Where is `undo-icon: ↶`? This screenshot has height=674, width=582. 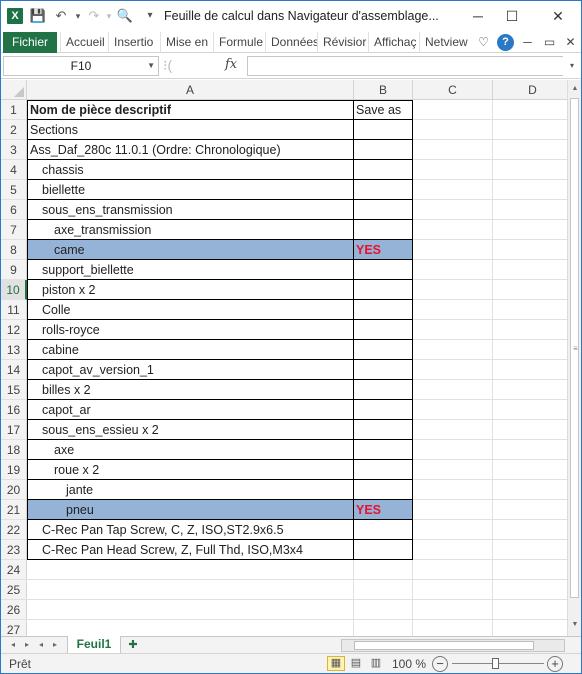 undo-icon: ↶ is located at coordinates (61, 16).